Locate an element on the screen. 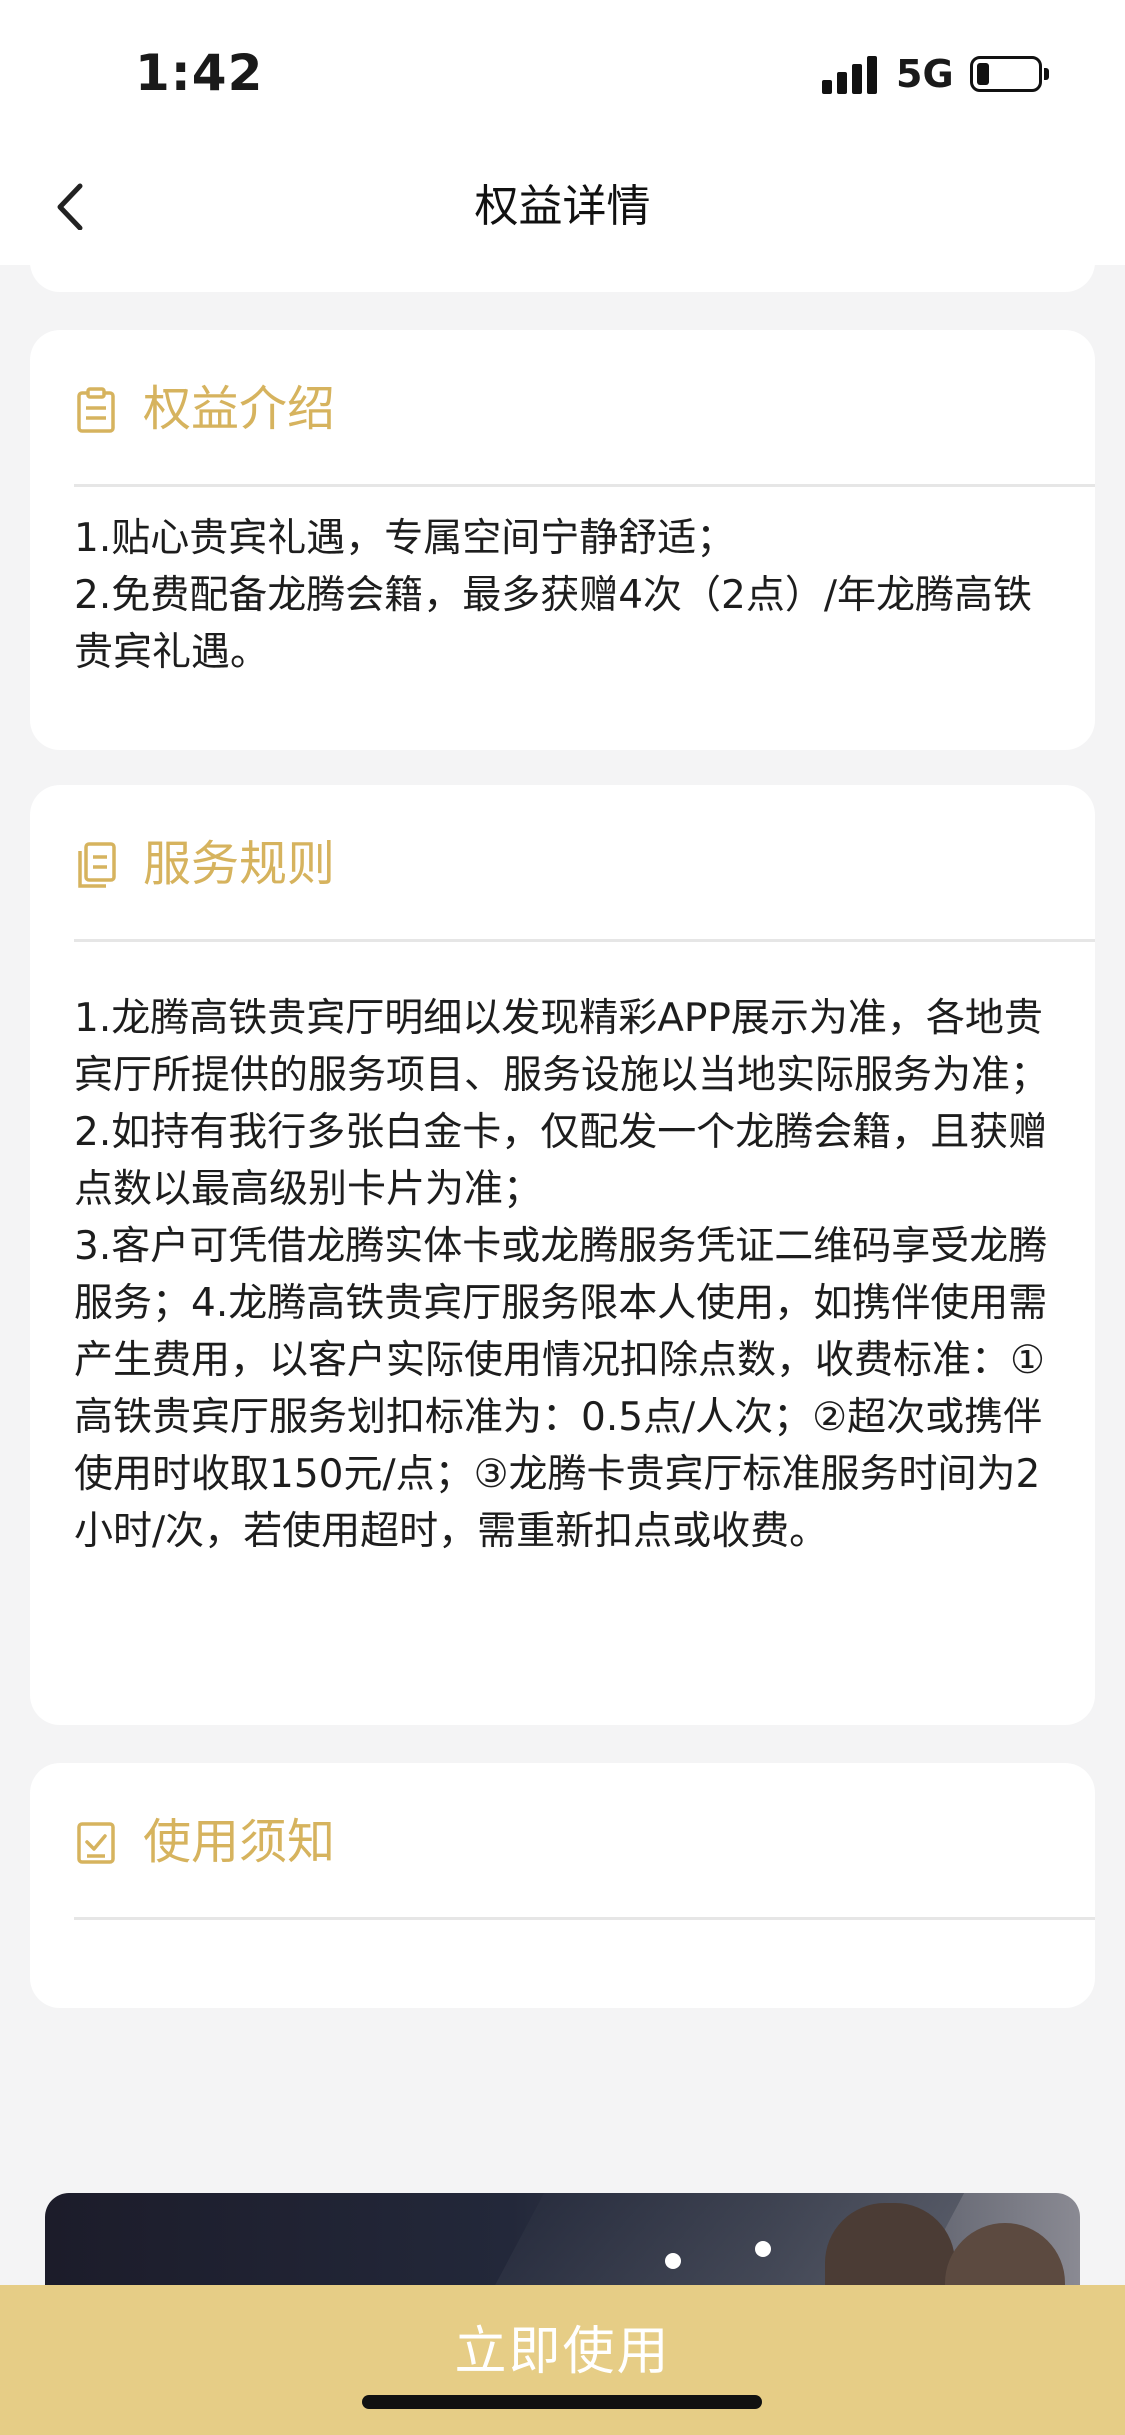  section-title-rules: 服务规则 is located at coordinates (239, 864).